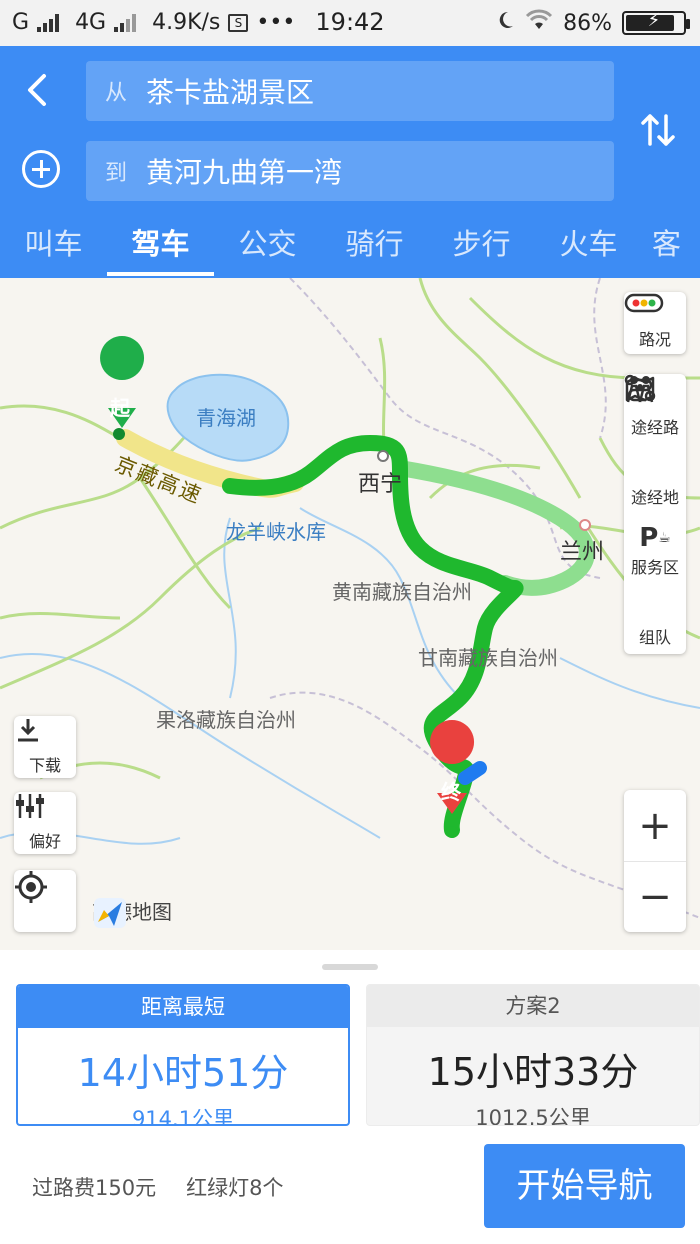 This screenshot has width=700, height=1244. Describe the element at coordinates (157, 1187) in the screenshot. I see `trip-info: 过路费150元 红绿灯8个` at that location.